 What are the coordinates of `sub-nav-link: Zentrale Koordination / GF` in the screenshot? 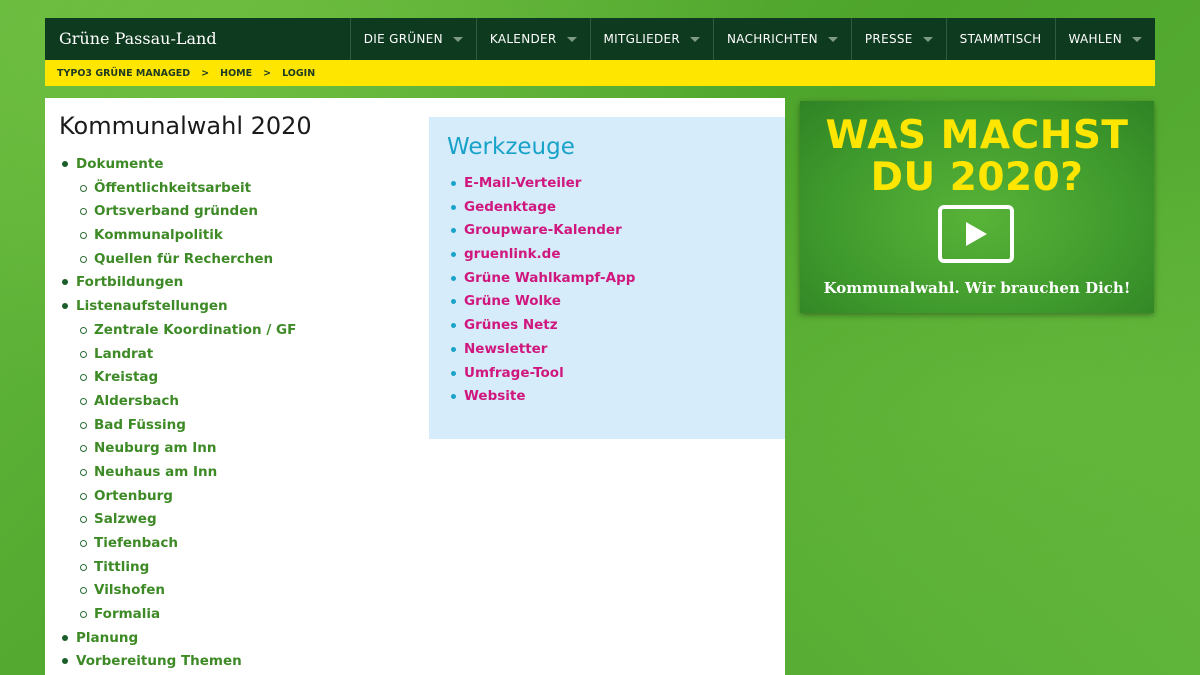 It's located at (256, 331).